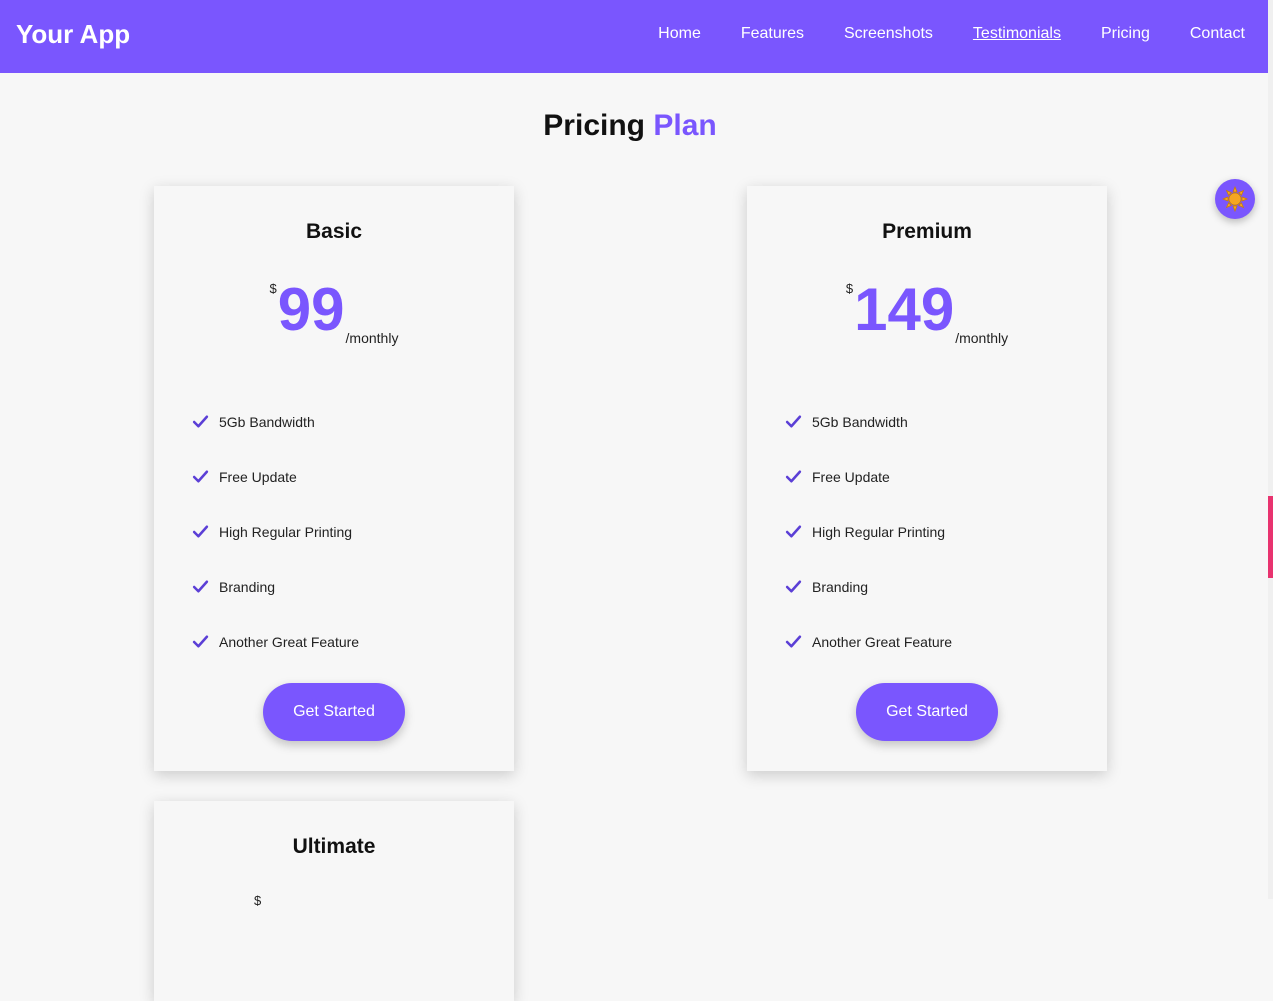 This screenshot has width=1273, height=1001. What do you see at coordinates (1125, 34) in the screenshot?
I see `nav-link-pricing: Pricing` at bounding box center [1125, 34].